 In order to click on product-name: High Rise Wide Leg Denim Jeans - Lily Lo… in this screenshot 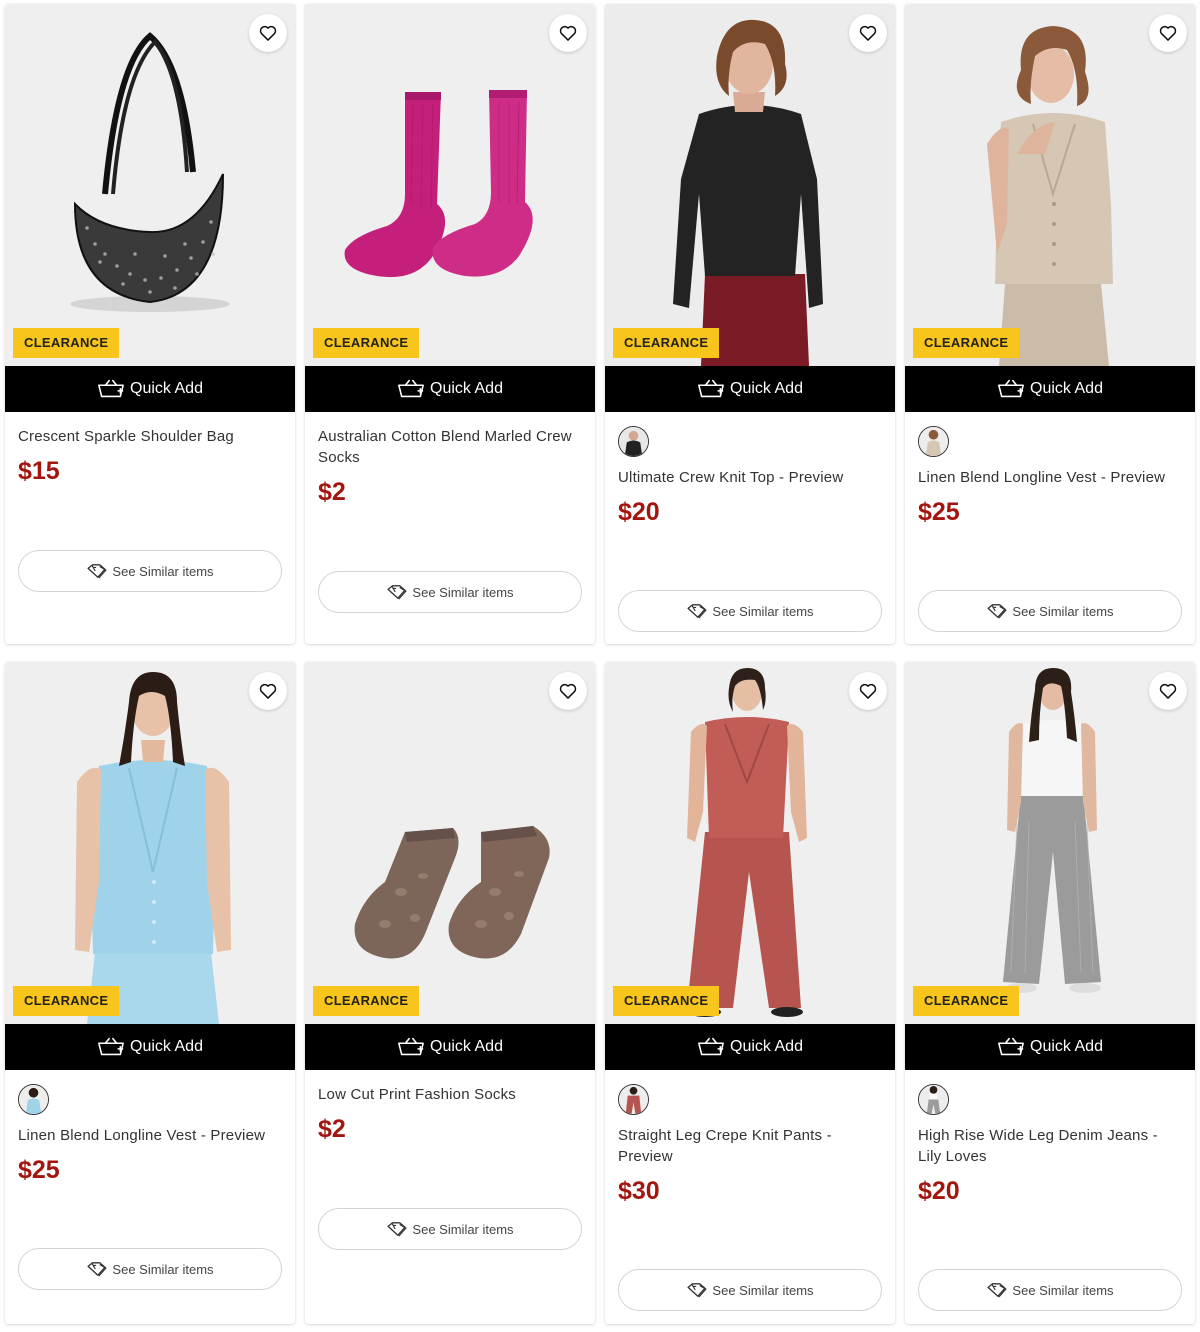, I will do `click(1050, 1146)`.